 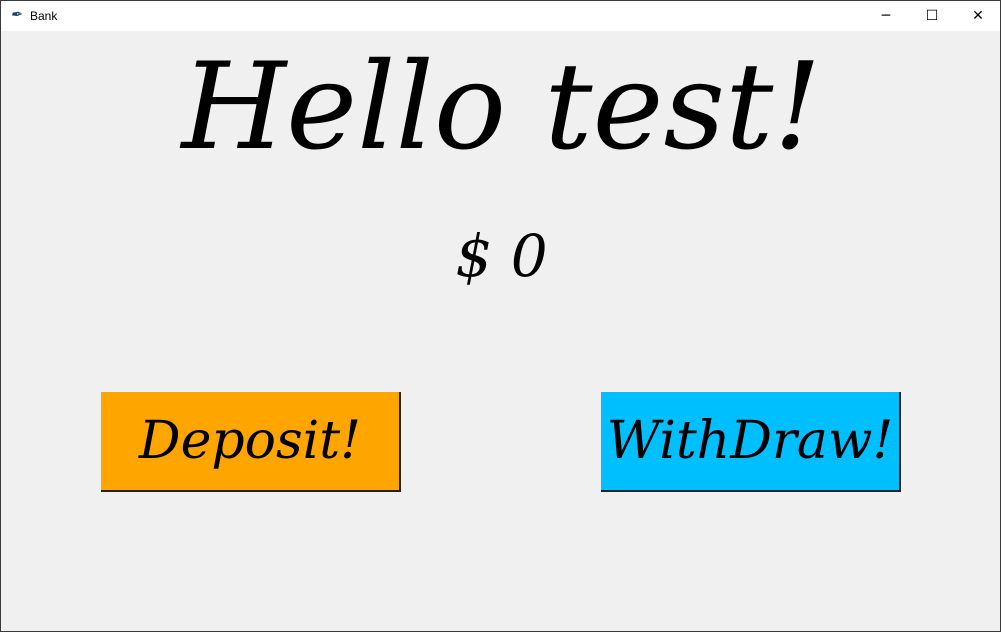 I want to click on greeting-label: Hello test!, so click(x=501, y=107).